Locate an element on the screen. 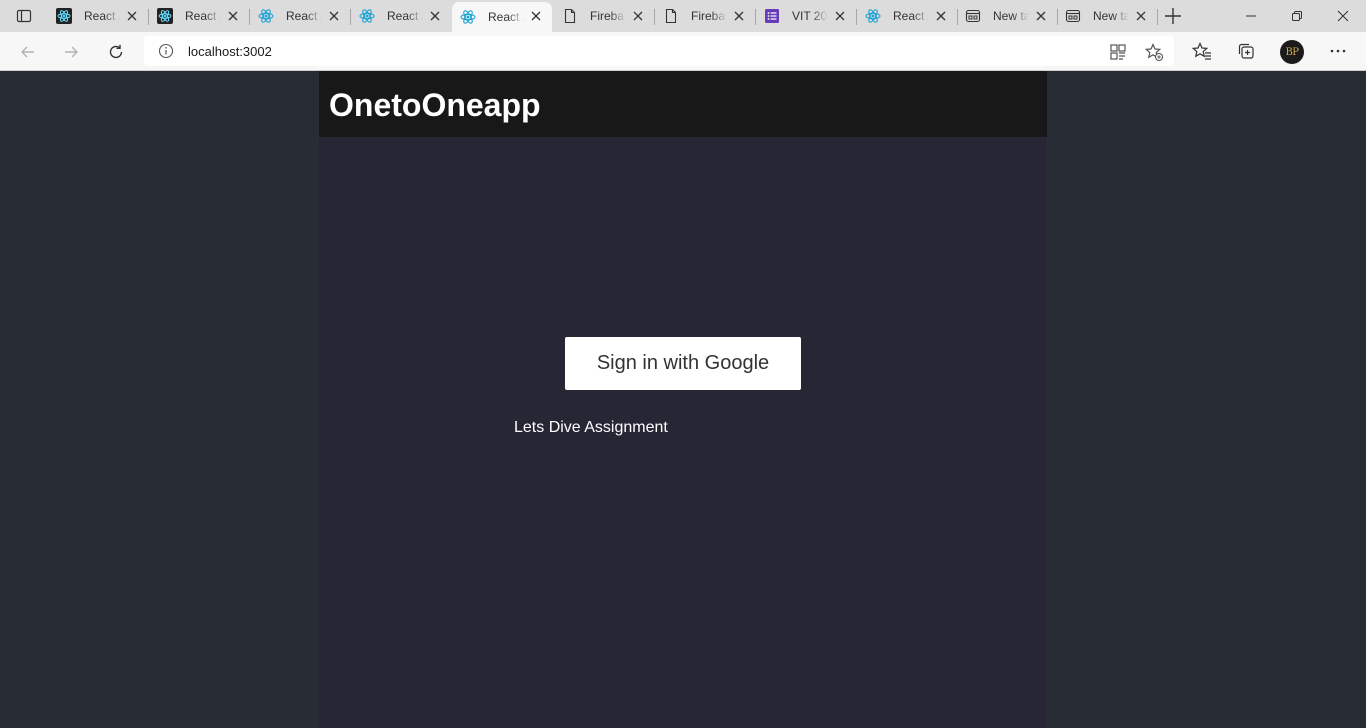 The width and height of the screenshot is (1366, 728). address-bar: localhost:3002 is located at coordinates (659, 51).